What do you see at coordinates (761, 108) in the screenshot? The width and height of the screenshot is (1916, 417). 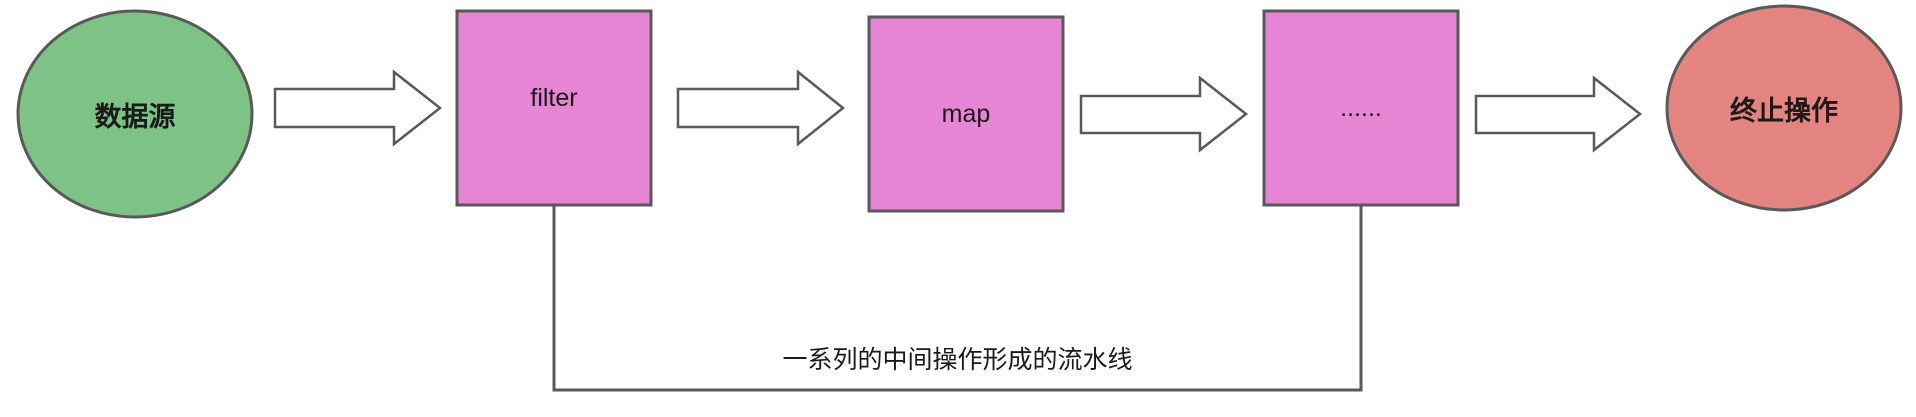 I see `arrow-filter-to-map` at bounding box center [761, 108].